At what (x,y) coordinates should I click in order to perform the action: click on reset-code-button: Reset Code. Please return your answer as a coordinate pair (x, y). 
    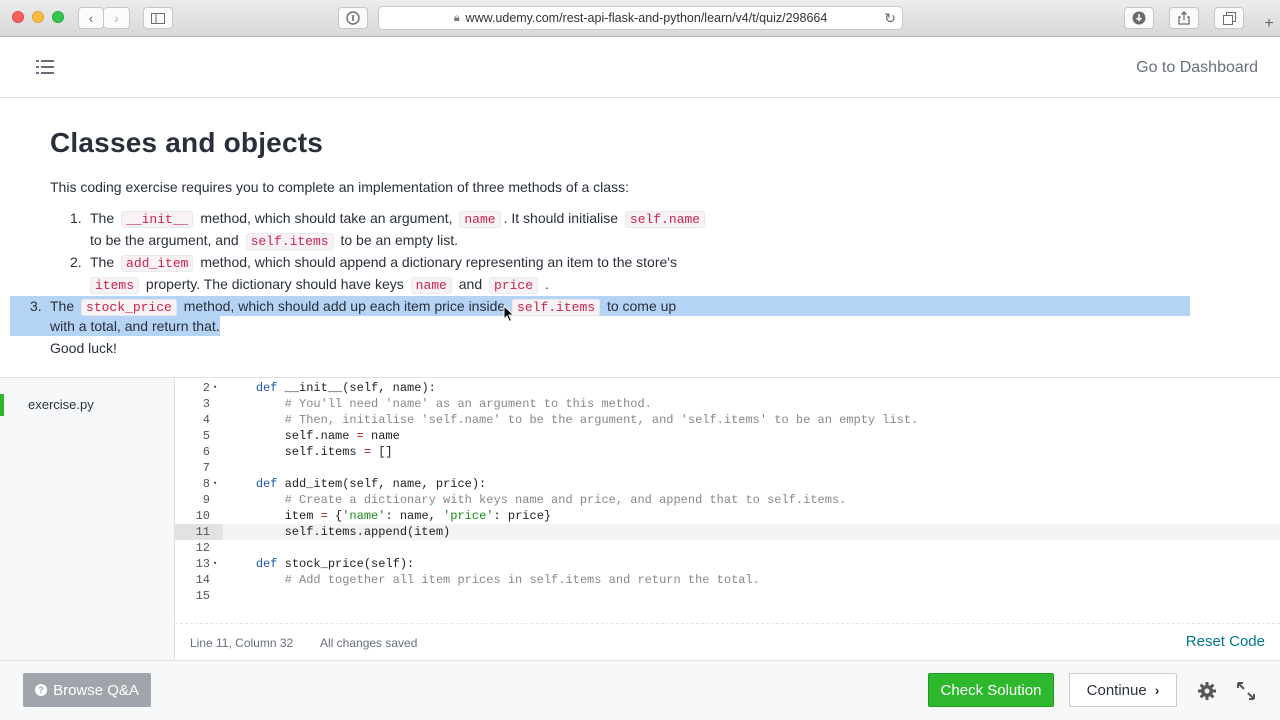
    Looking at the image, I should click on (1225, 641).